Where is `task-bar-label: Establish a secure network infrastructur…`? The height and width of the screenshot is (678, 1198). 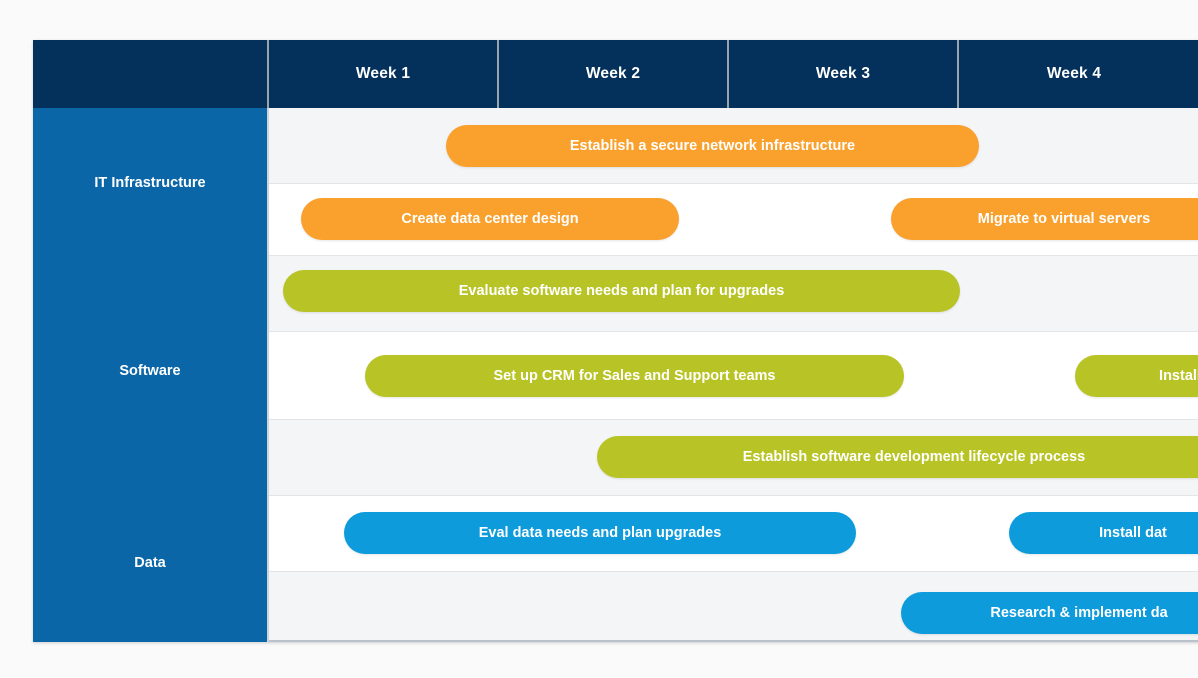 task-bar-label: Establish a secure network infrastructur… is located at coordinates (712, 146).